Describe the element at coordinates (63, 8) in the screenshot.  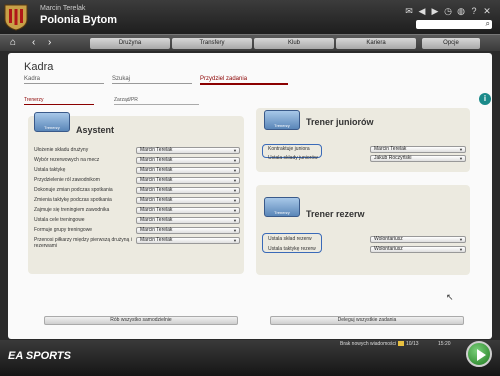
I see `manager-name: Marcin Terelak` at that location.